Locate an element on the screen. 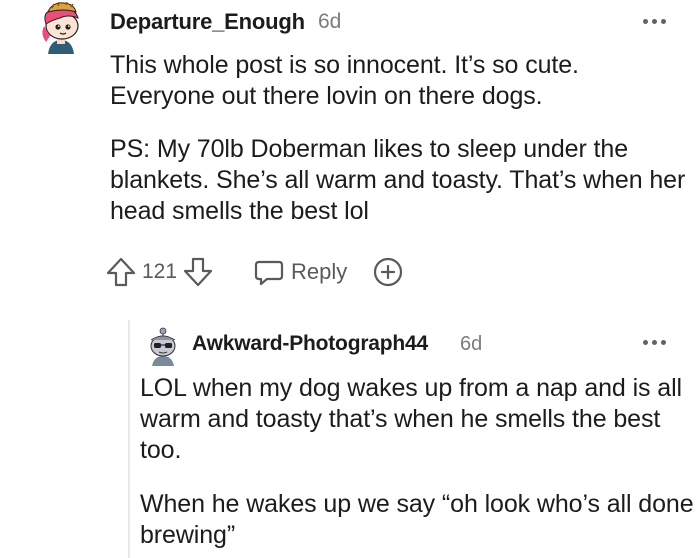 This screenshot has height=558, width=700. comment-actions: 121 Reply is located at coordinates (254, 272).